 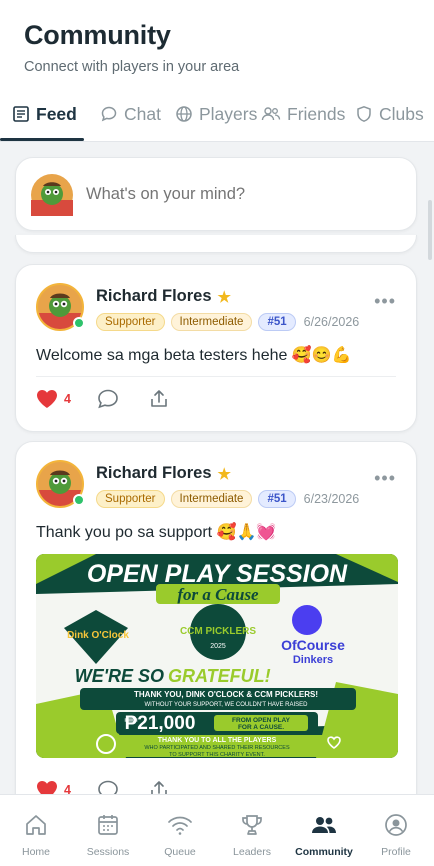 What do you see at coordinates (97, 35) in the screenshot?
I see `page-title: Community` at bounding box center [97, 35].